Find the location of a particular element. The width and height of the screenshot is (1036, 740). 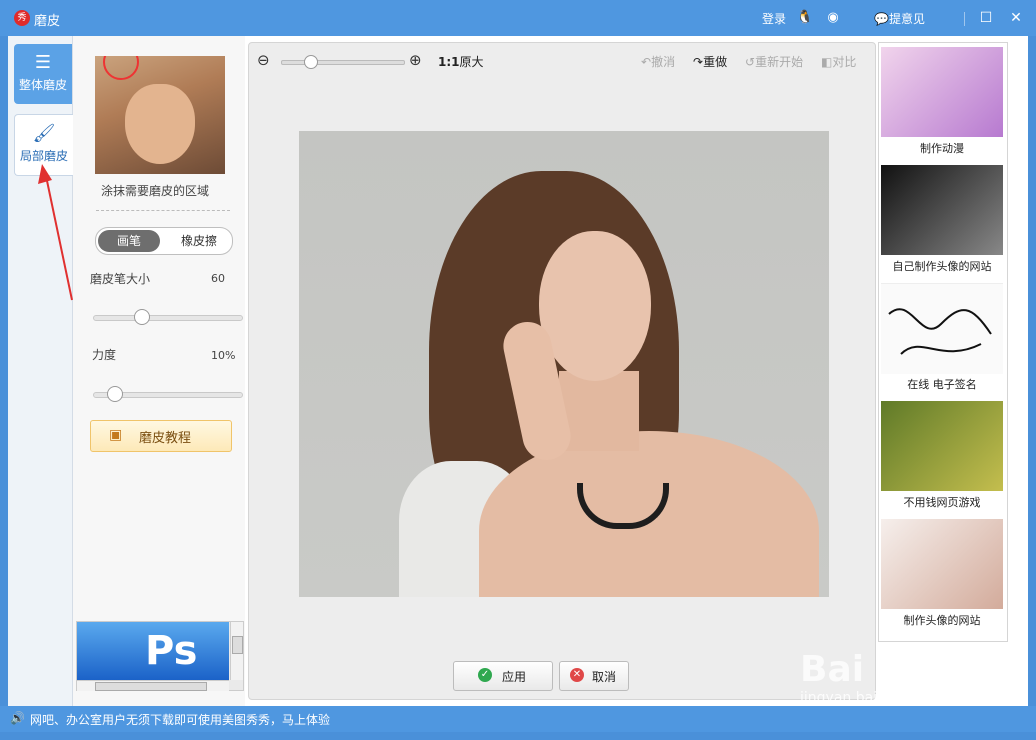

title-separator is located at coordinates (964, 19).